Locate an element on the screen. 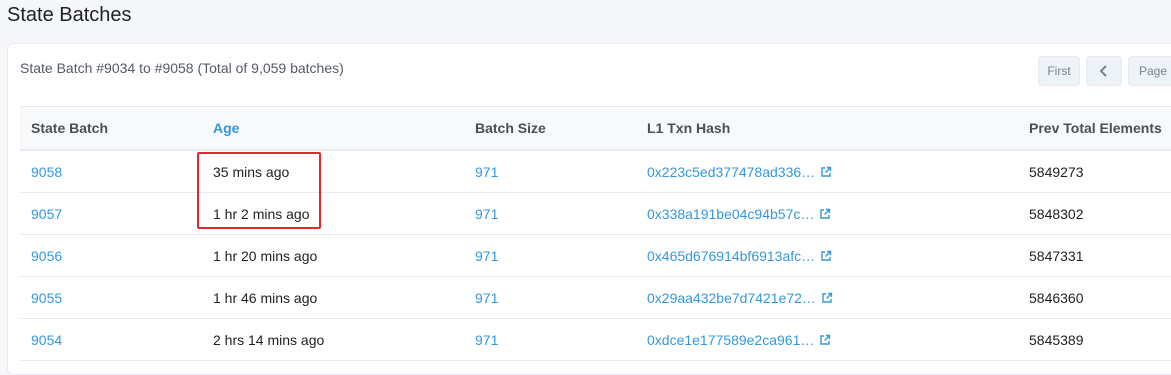 This screenshot has width=1171, height=375. state-batch-link: 9057 is located at coordinates (46, 213).